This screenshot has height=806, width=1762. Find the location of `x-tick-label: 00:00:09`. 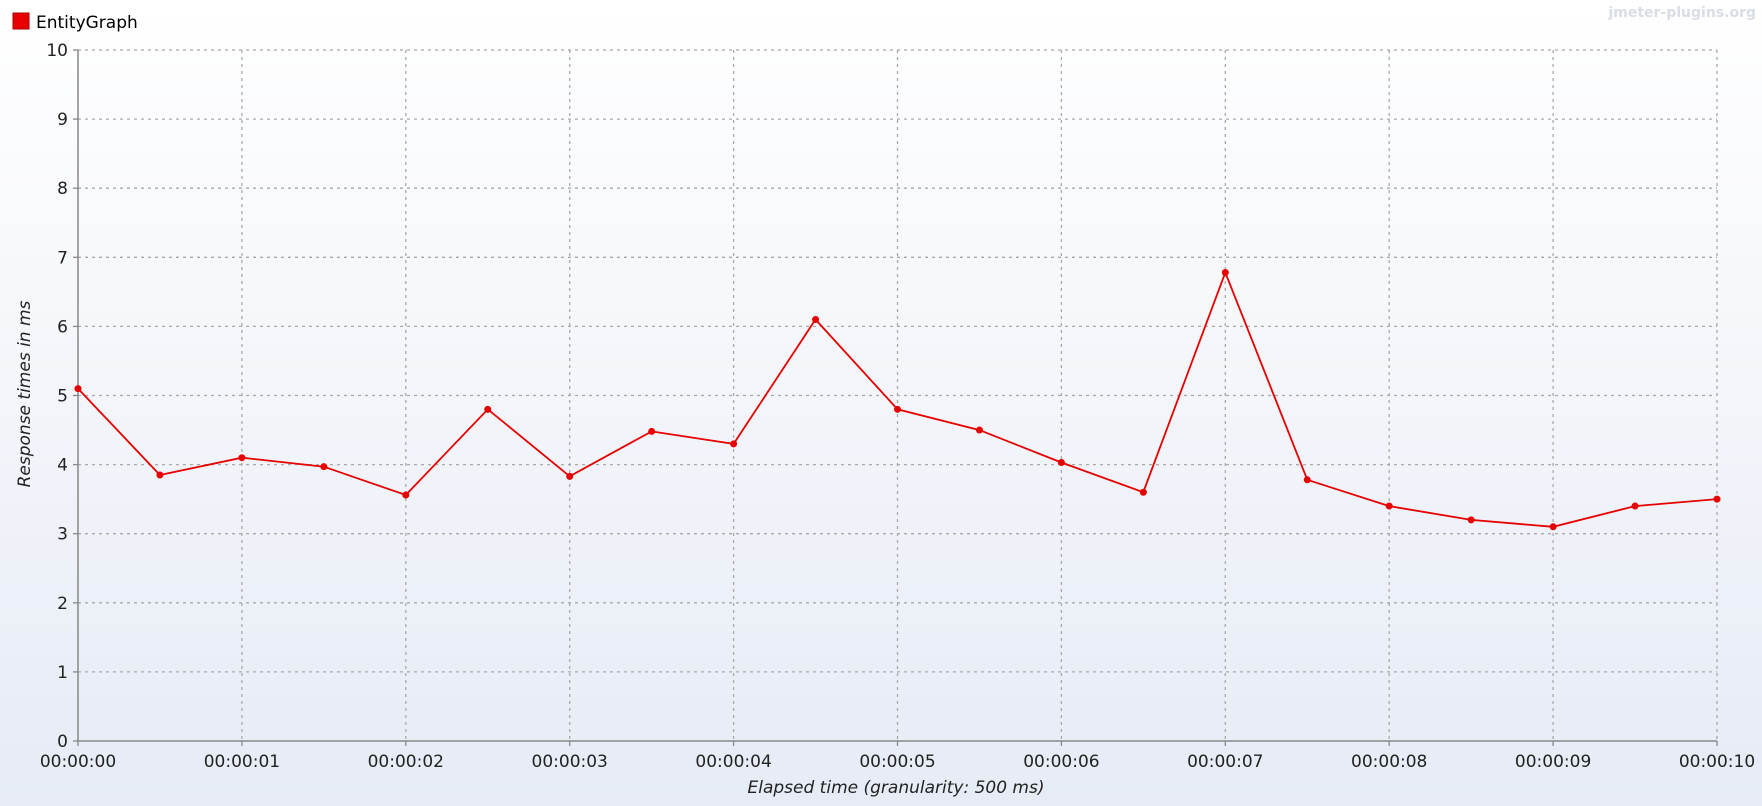

x-tick-label: 00:00:09 is located at coordinates (1553, 762).